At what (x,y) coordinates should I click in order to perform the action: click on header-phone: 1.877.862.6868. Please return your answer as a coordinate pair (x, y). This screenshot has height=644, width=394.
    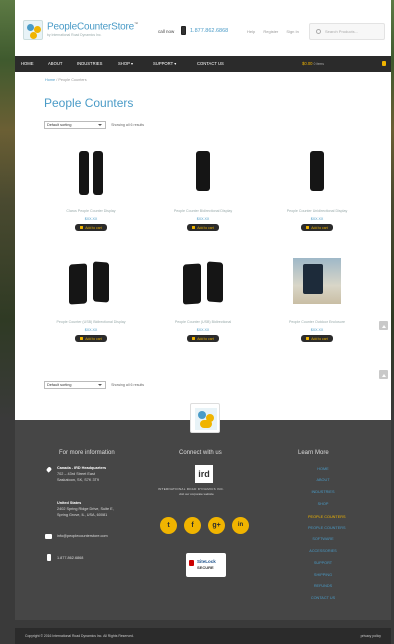
    Looking at the image, I should click on (209, 31).